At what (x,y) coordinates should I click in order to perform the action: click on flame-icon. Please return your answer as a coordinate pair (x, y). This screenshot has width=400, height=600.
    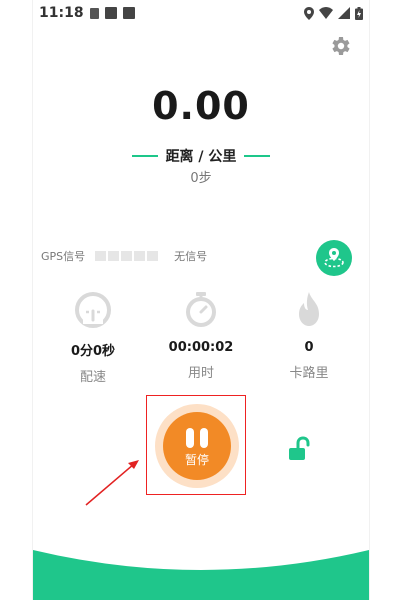
    Looking at the image, I should click on (309, 309).